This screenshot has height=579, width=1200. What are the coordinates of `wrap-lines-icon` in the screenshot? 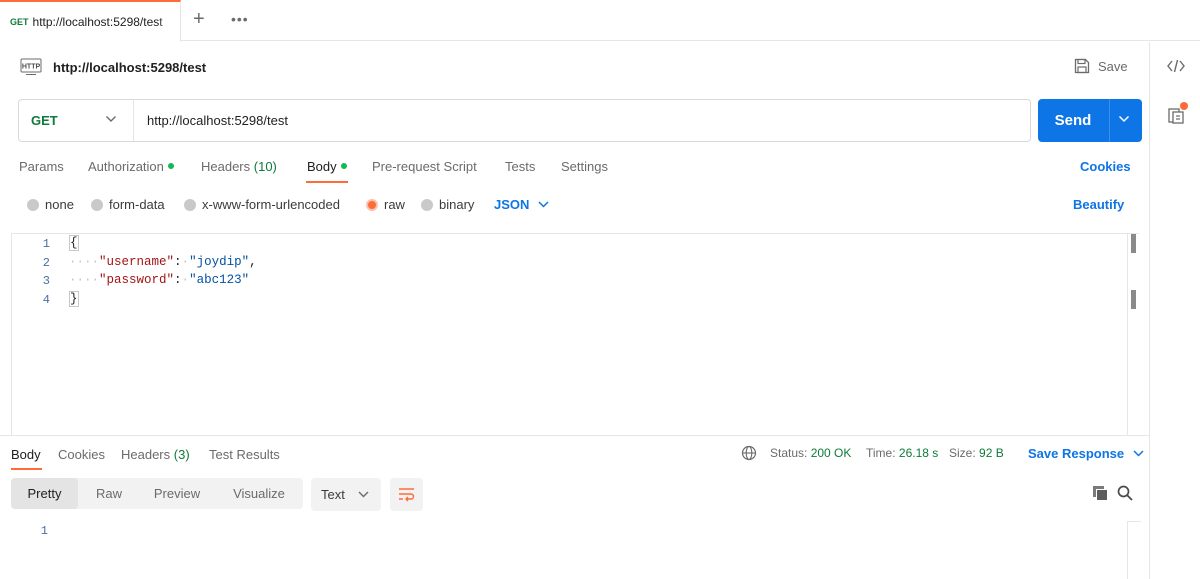 It's located at (407, 495).